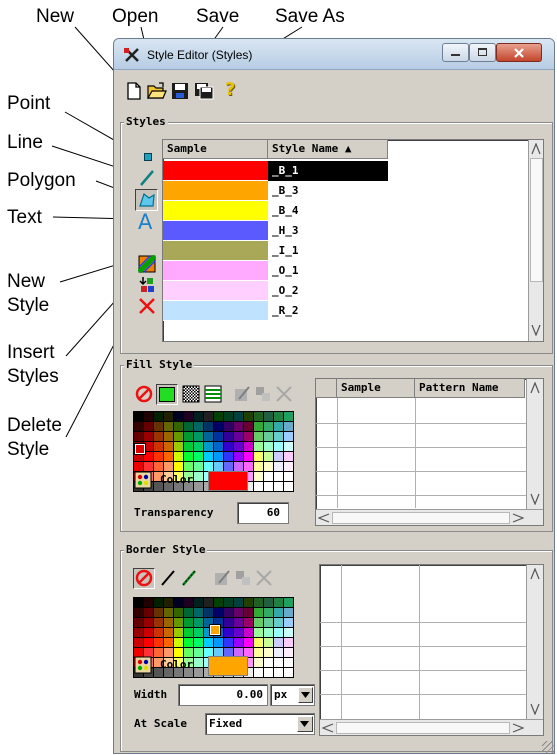  What do you see at coordinates (376, 388) in the screenshot?
I see `pattern-header-sample: Sample` at bounding box center [376, 388].